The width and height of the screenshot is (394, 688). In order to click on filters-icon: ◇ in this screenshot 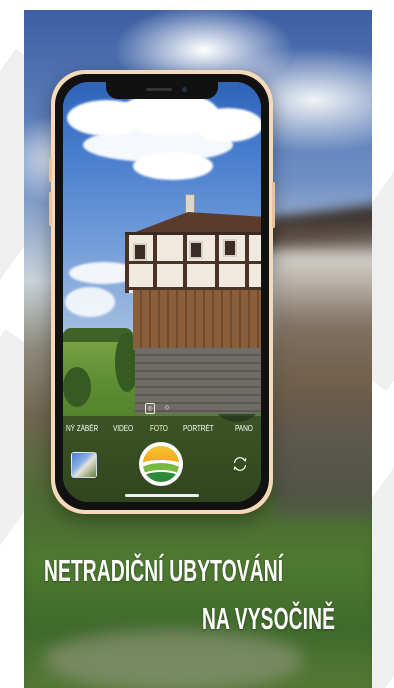, I will do `click(167, 407)`.